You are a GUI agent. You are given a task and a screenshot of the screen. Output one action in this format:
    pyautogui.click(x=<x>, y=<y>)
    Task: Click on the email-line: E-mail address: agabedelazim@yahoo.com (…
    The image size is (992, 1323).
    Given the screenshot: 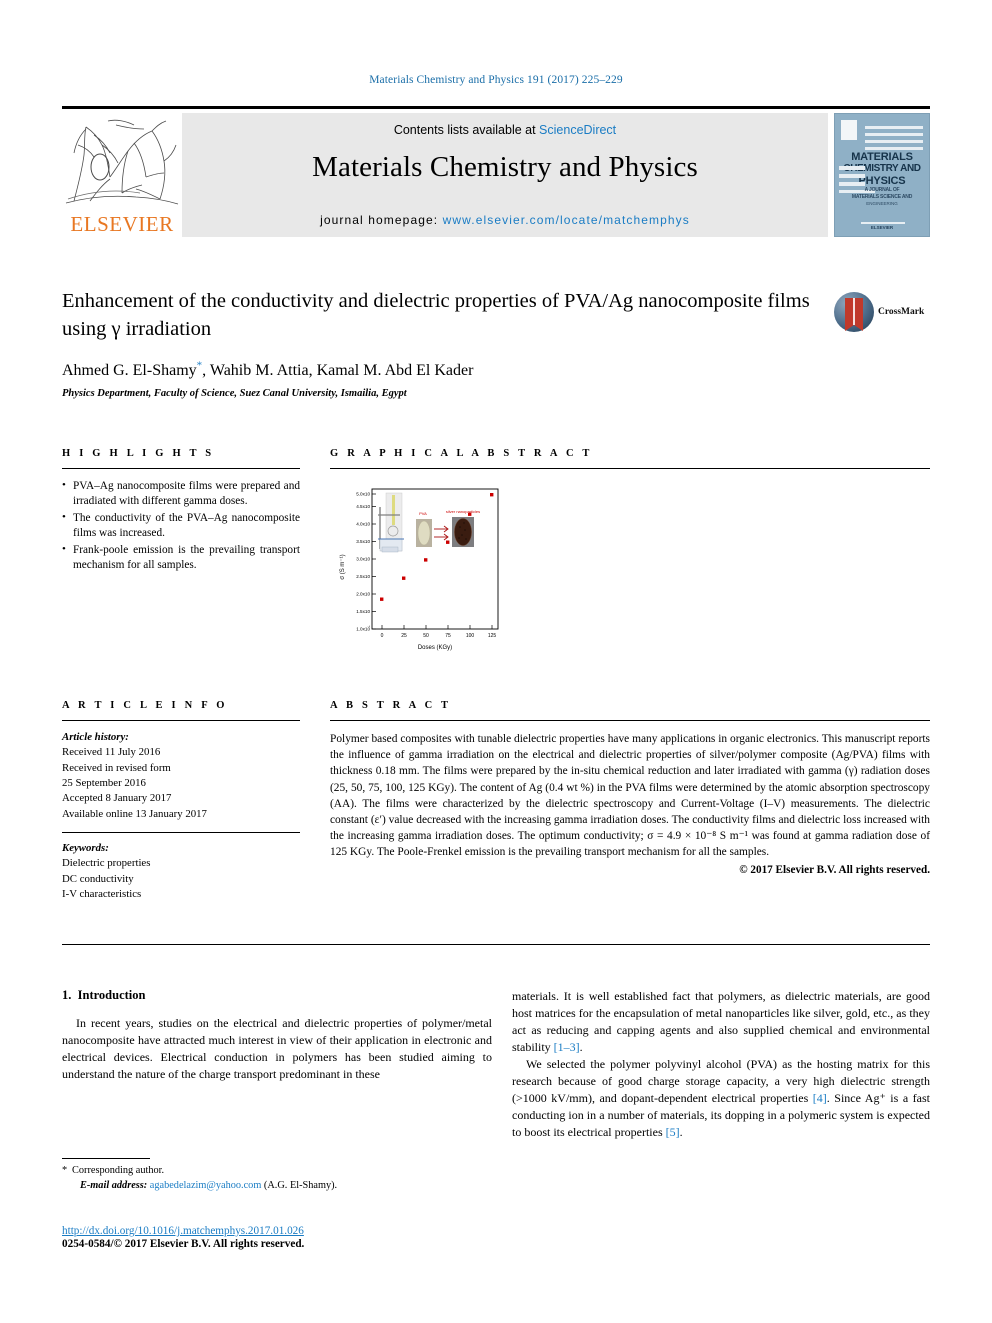 What is the action you would take?
    pyautogui.click(x=277, y=1186)
    